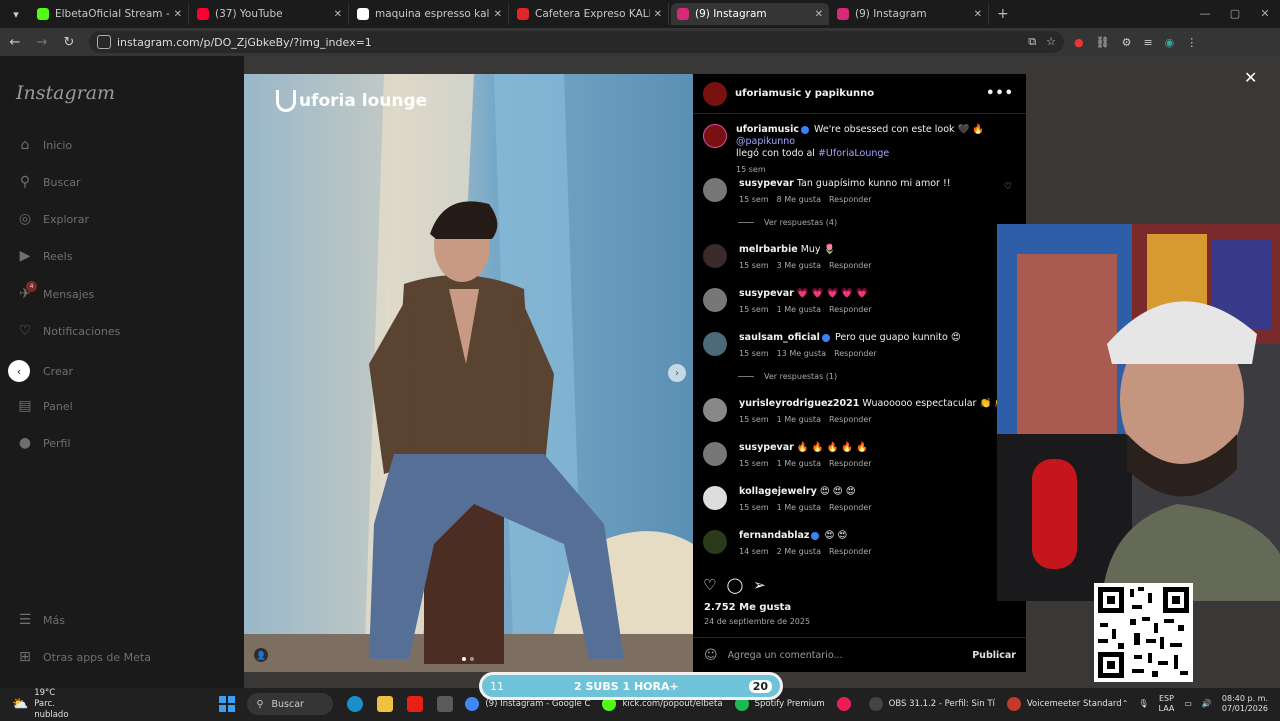 Image resolution: width=1280 pixels, height=721 pixels. I want to click on share-send-icon: ➢, so click(759, 585).